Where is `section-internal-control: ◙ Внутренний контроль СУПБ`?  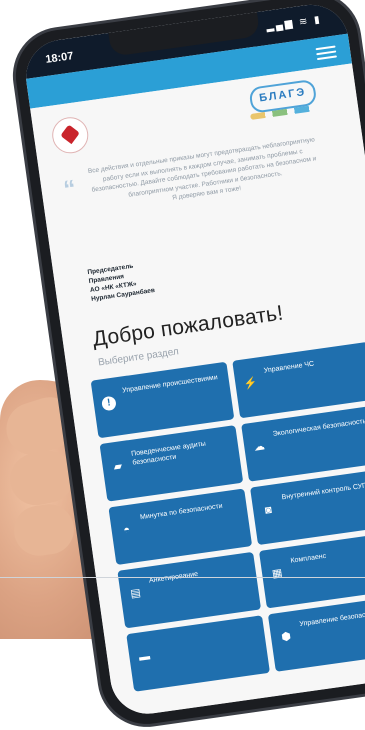 section-internal-control: ◙ Внутренний контроль СУПБ is located at coordinates (307, 507).